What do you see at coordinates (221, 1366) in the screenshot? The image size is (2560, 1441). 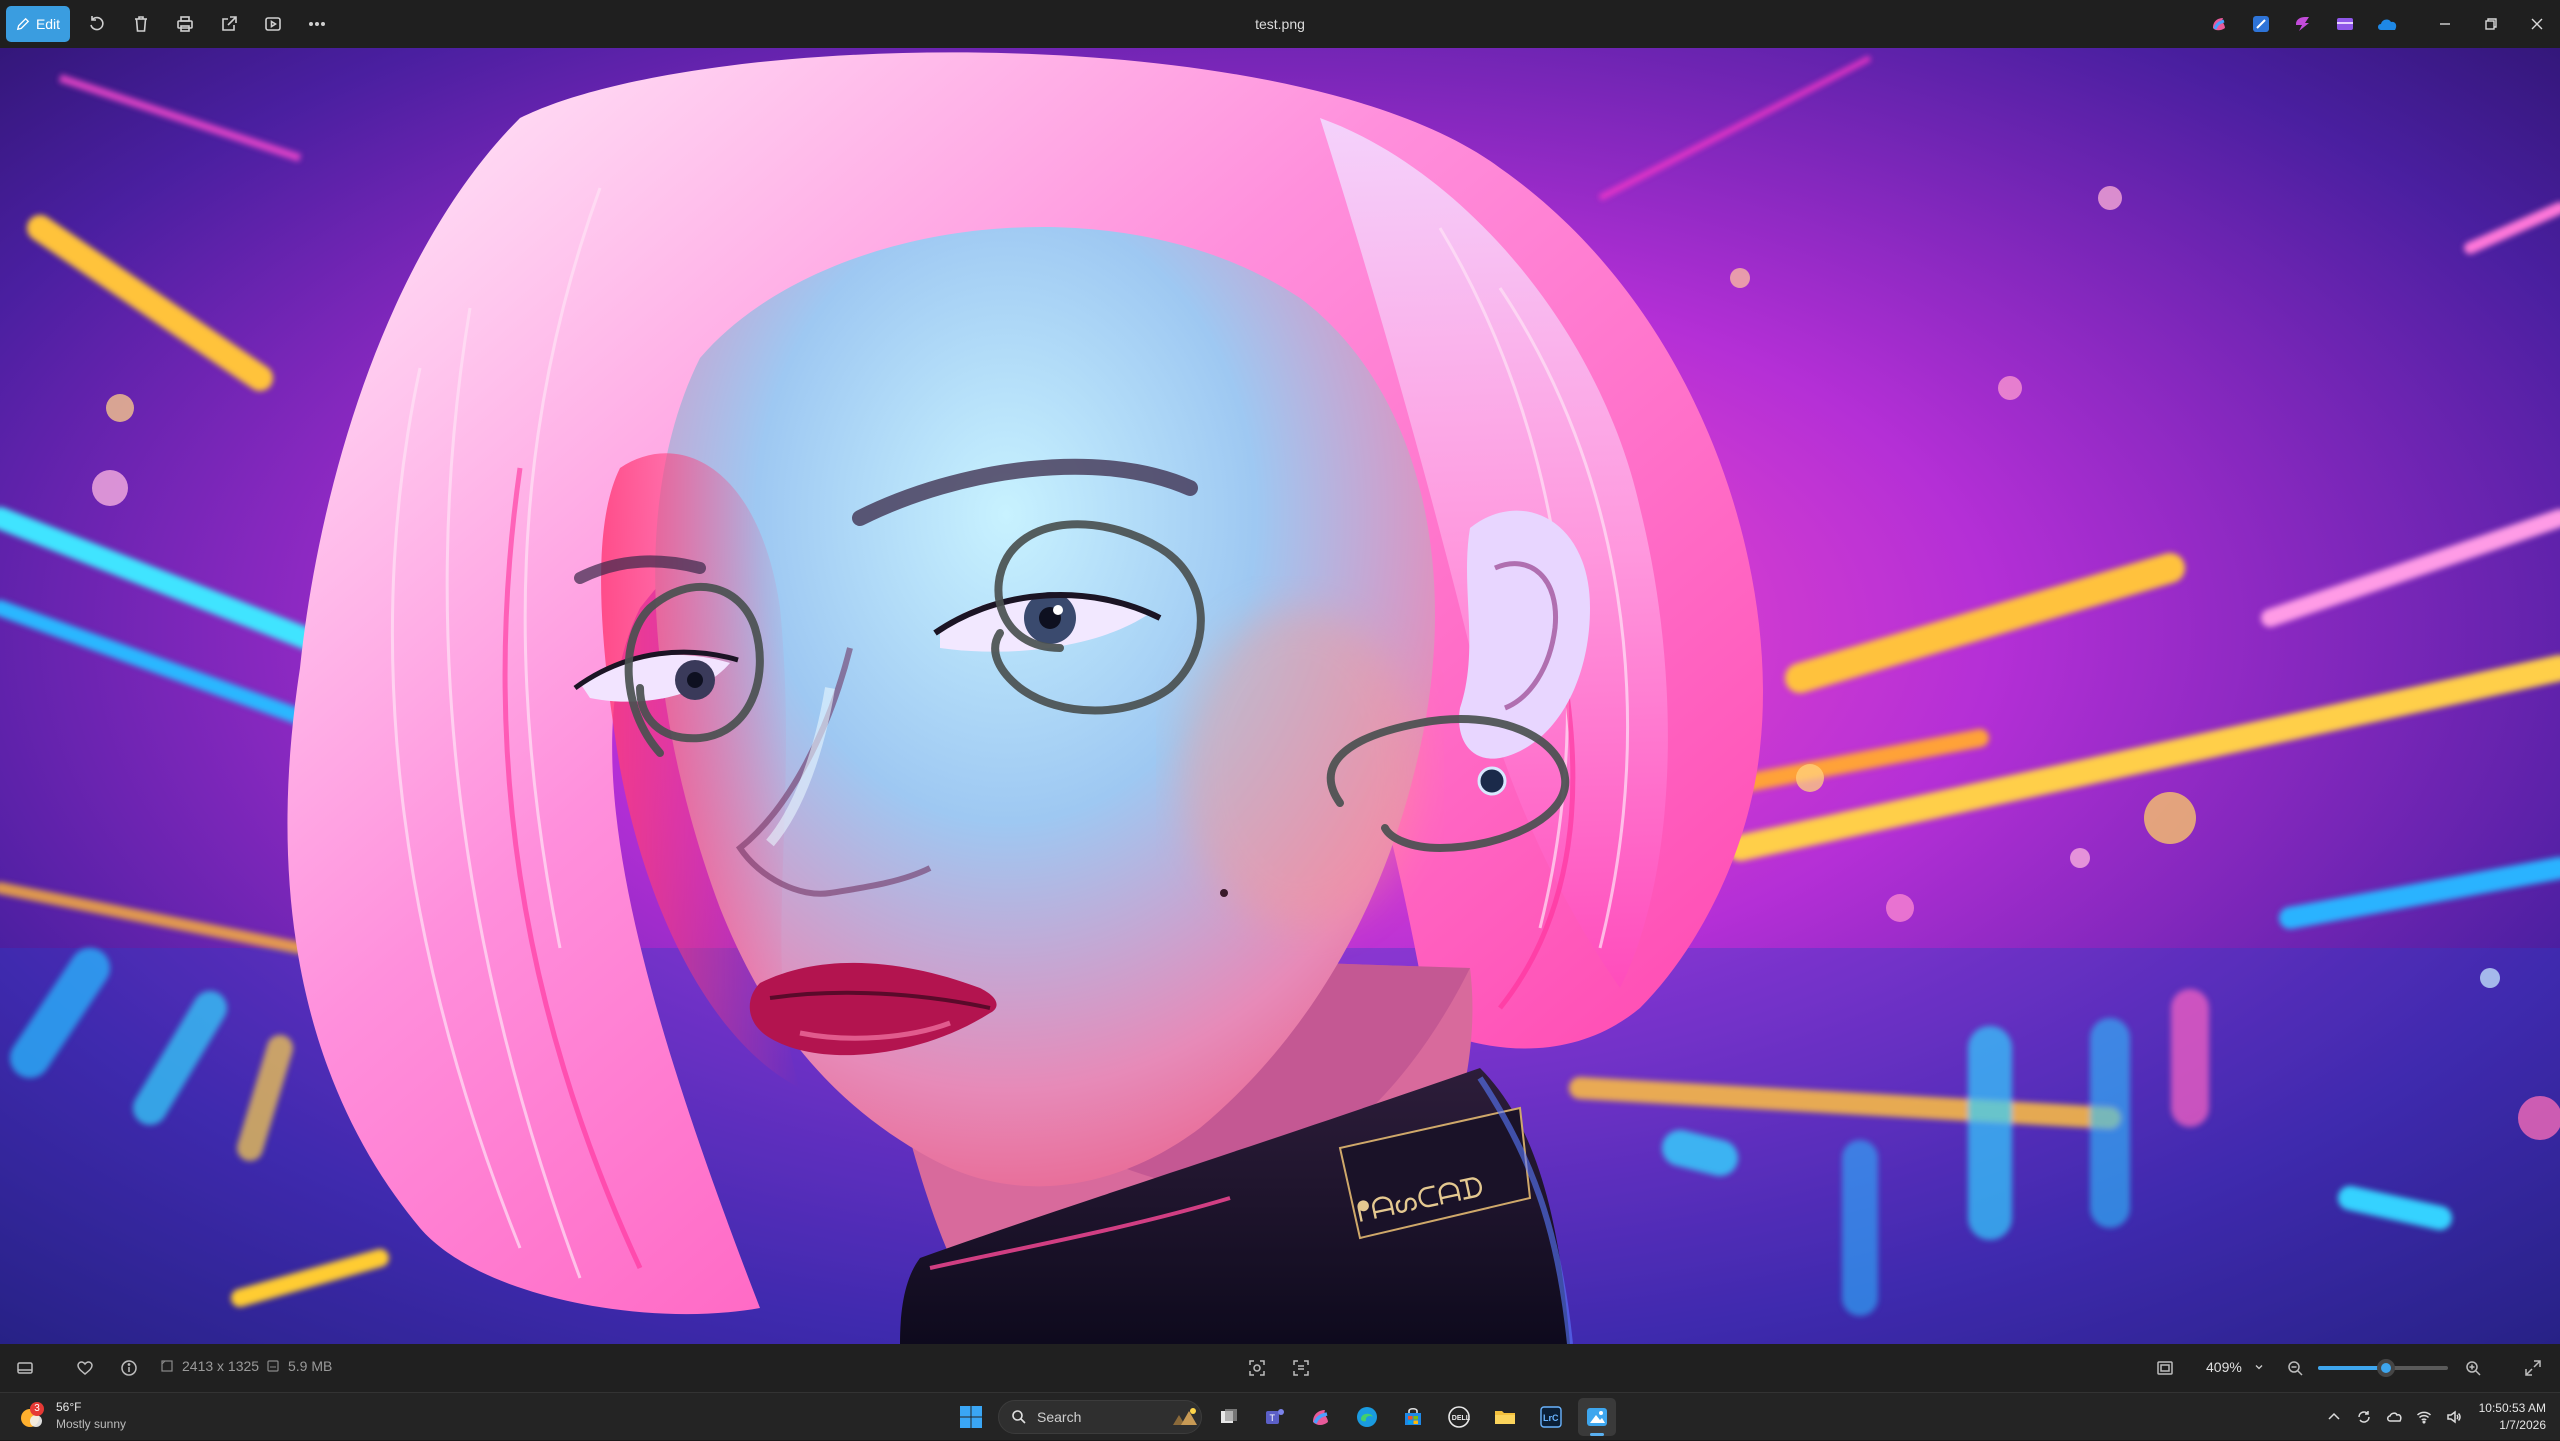 I see `image-dimensions-text: 2413 x 1325` at bounding box center [221, 1366].